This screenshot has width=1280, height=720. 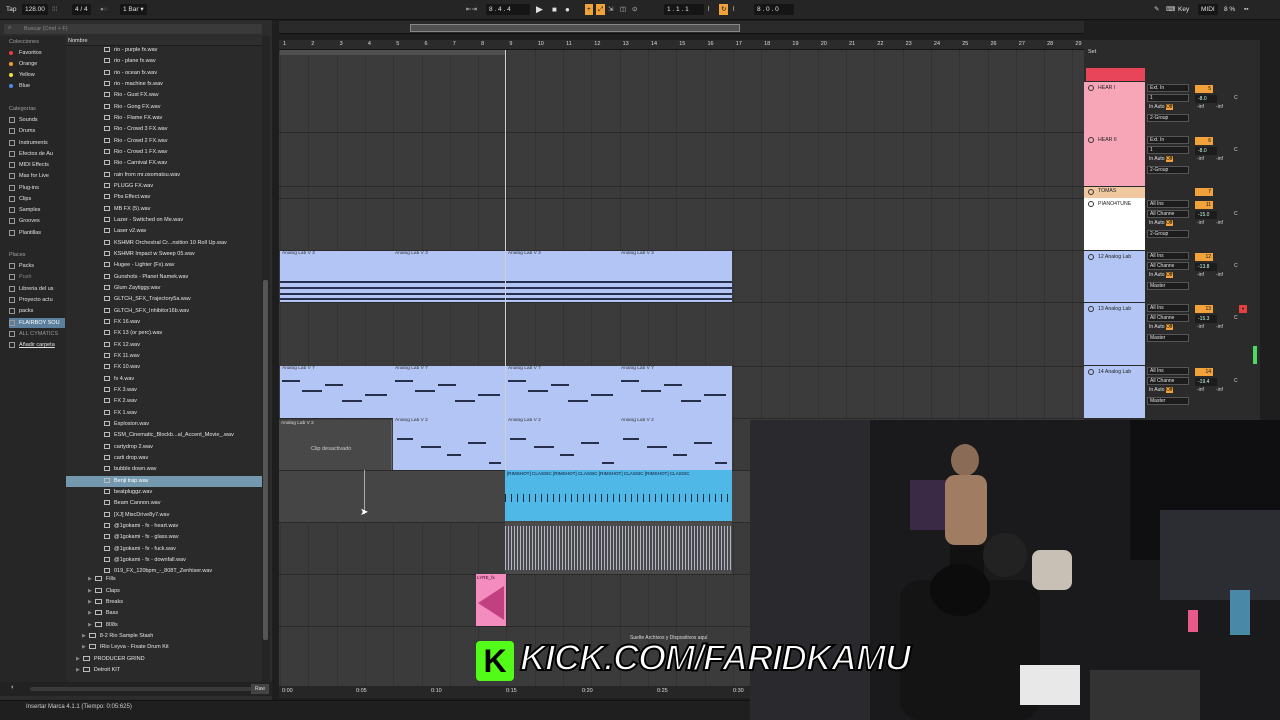 I want to click on file-item: Rio - Gust FX.wav, so click(x=164, y=95).